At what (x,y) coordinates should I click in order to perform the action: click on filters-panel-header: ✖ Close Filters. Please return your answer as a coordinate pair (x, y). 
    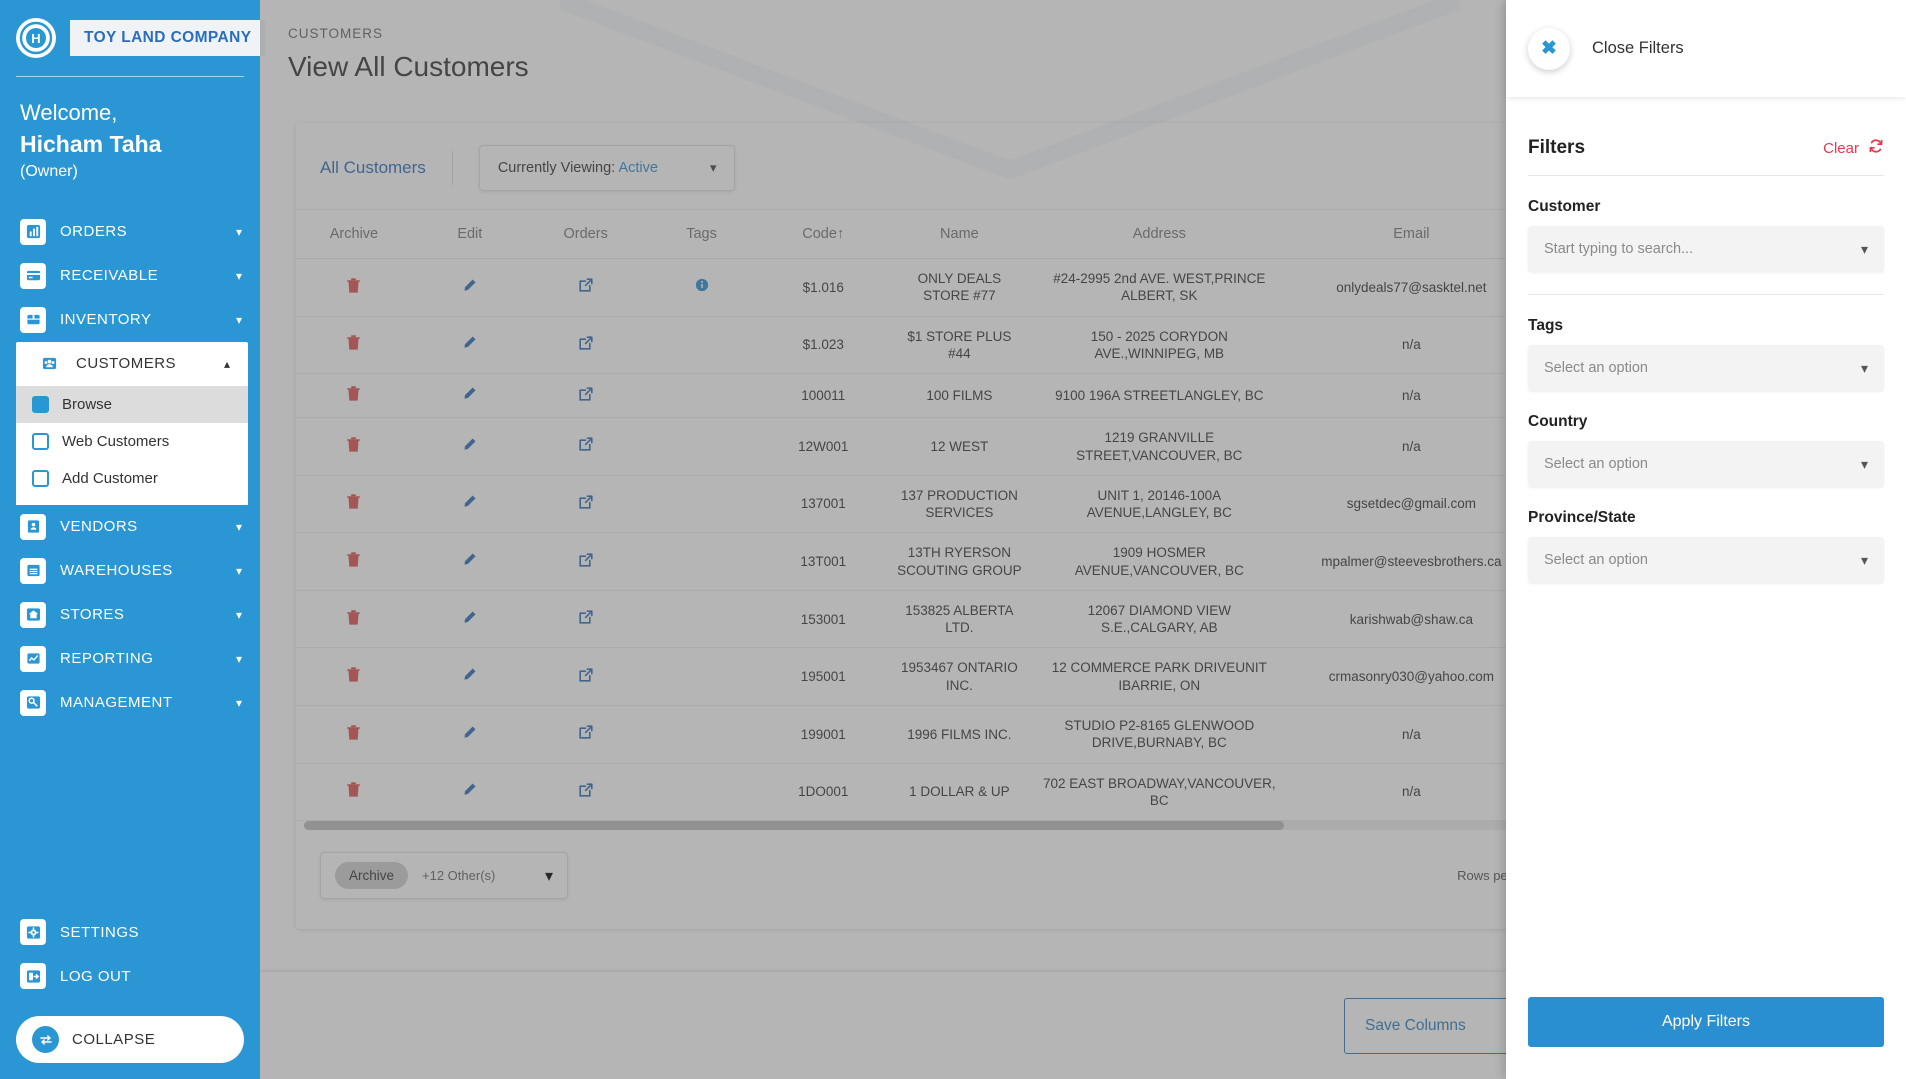
    Looking at the image, I should click on (1706, 48).